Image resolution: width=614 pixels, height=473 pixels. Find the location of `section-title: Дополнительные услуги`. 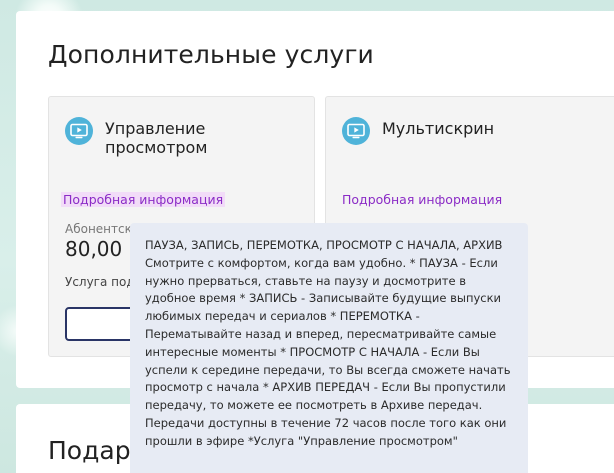

section-title: Дополнительные услуги is located at coordinates (211, 54).